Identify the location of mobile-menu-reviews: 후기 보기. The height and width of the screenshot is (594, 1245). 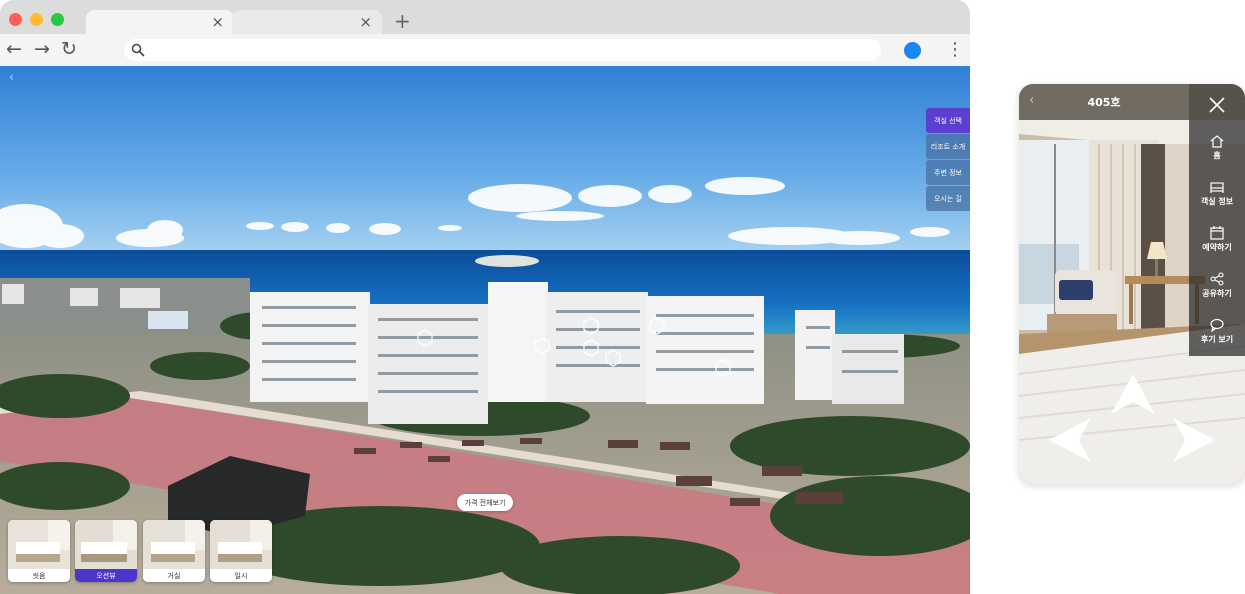
(1217, 331).